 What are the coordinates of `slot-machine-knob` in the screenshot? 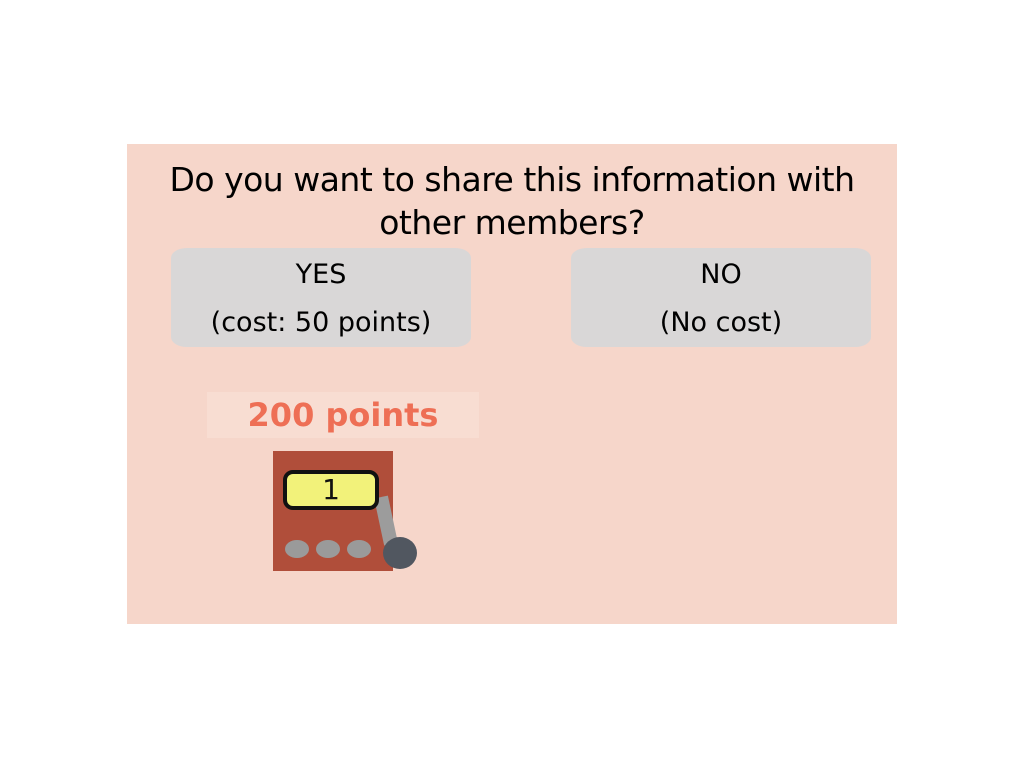 It's located at (400, 553).